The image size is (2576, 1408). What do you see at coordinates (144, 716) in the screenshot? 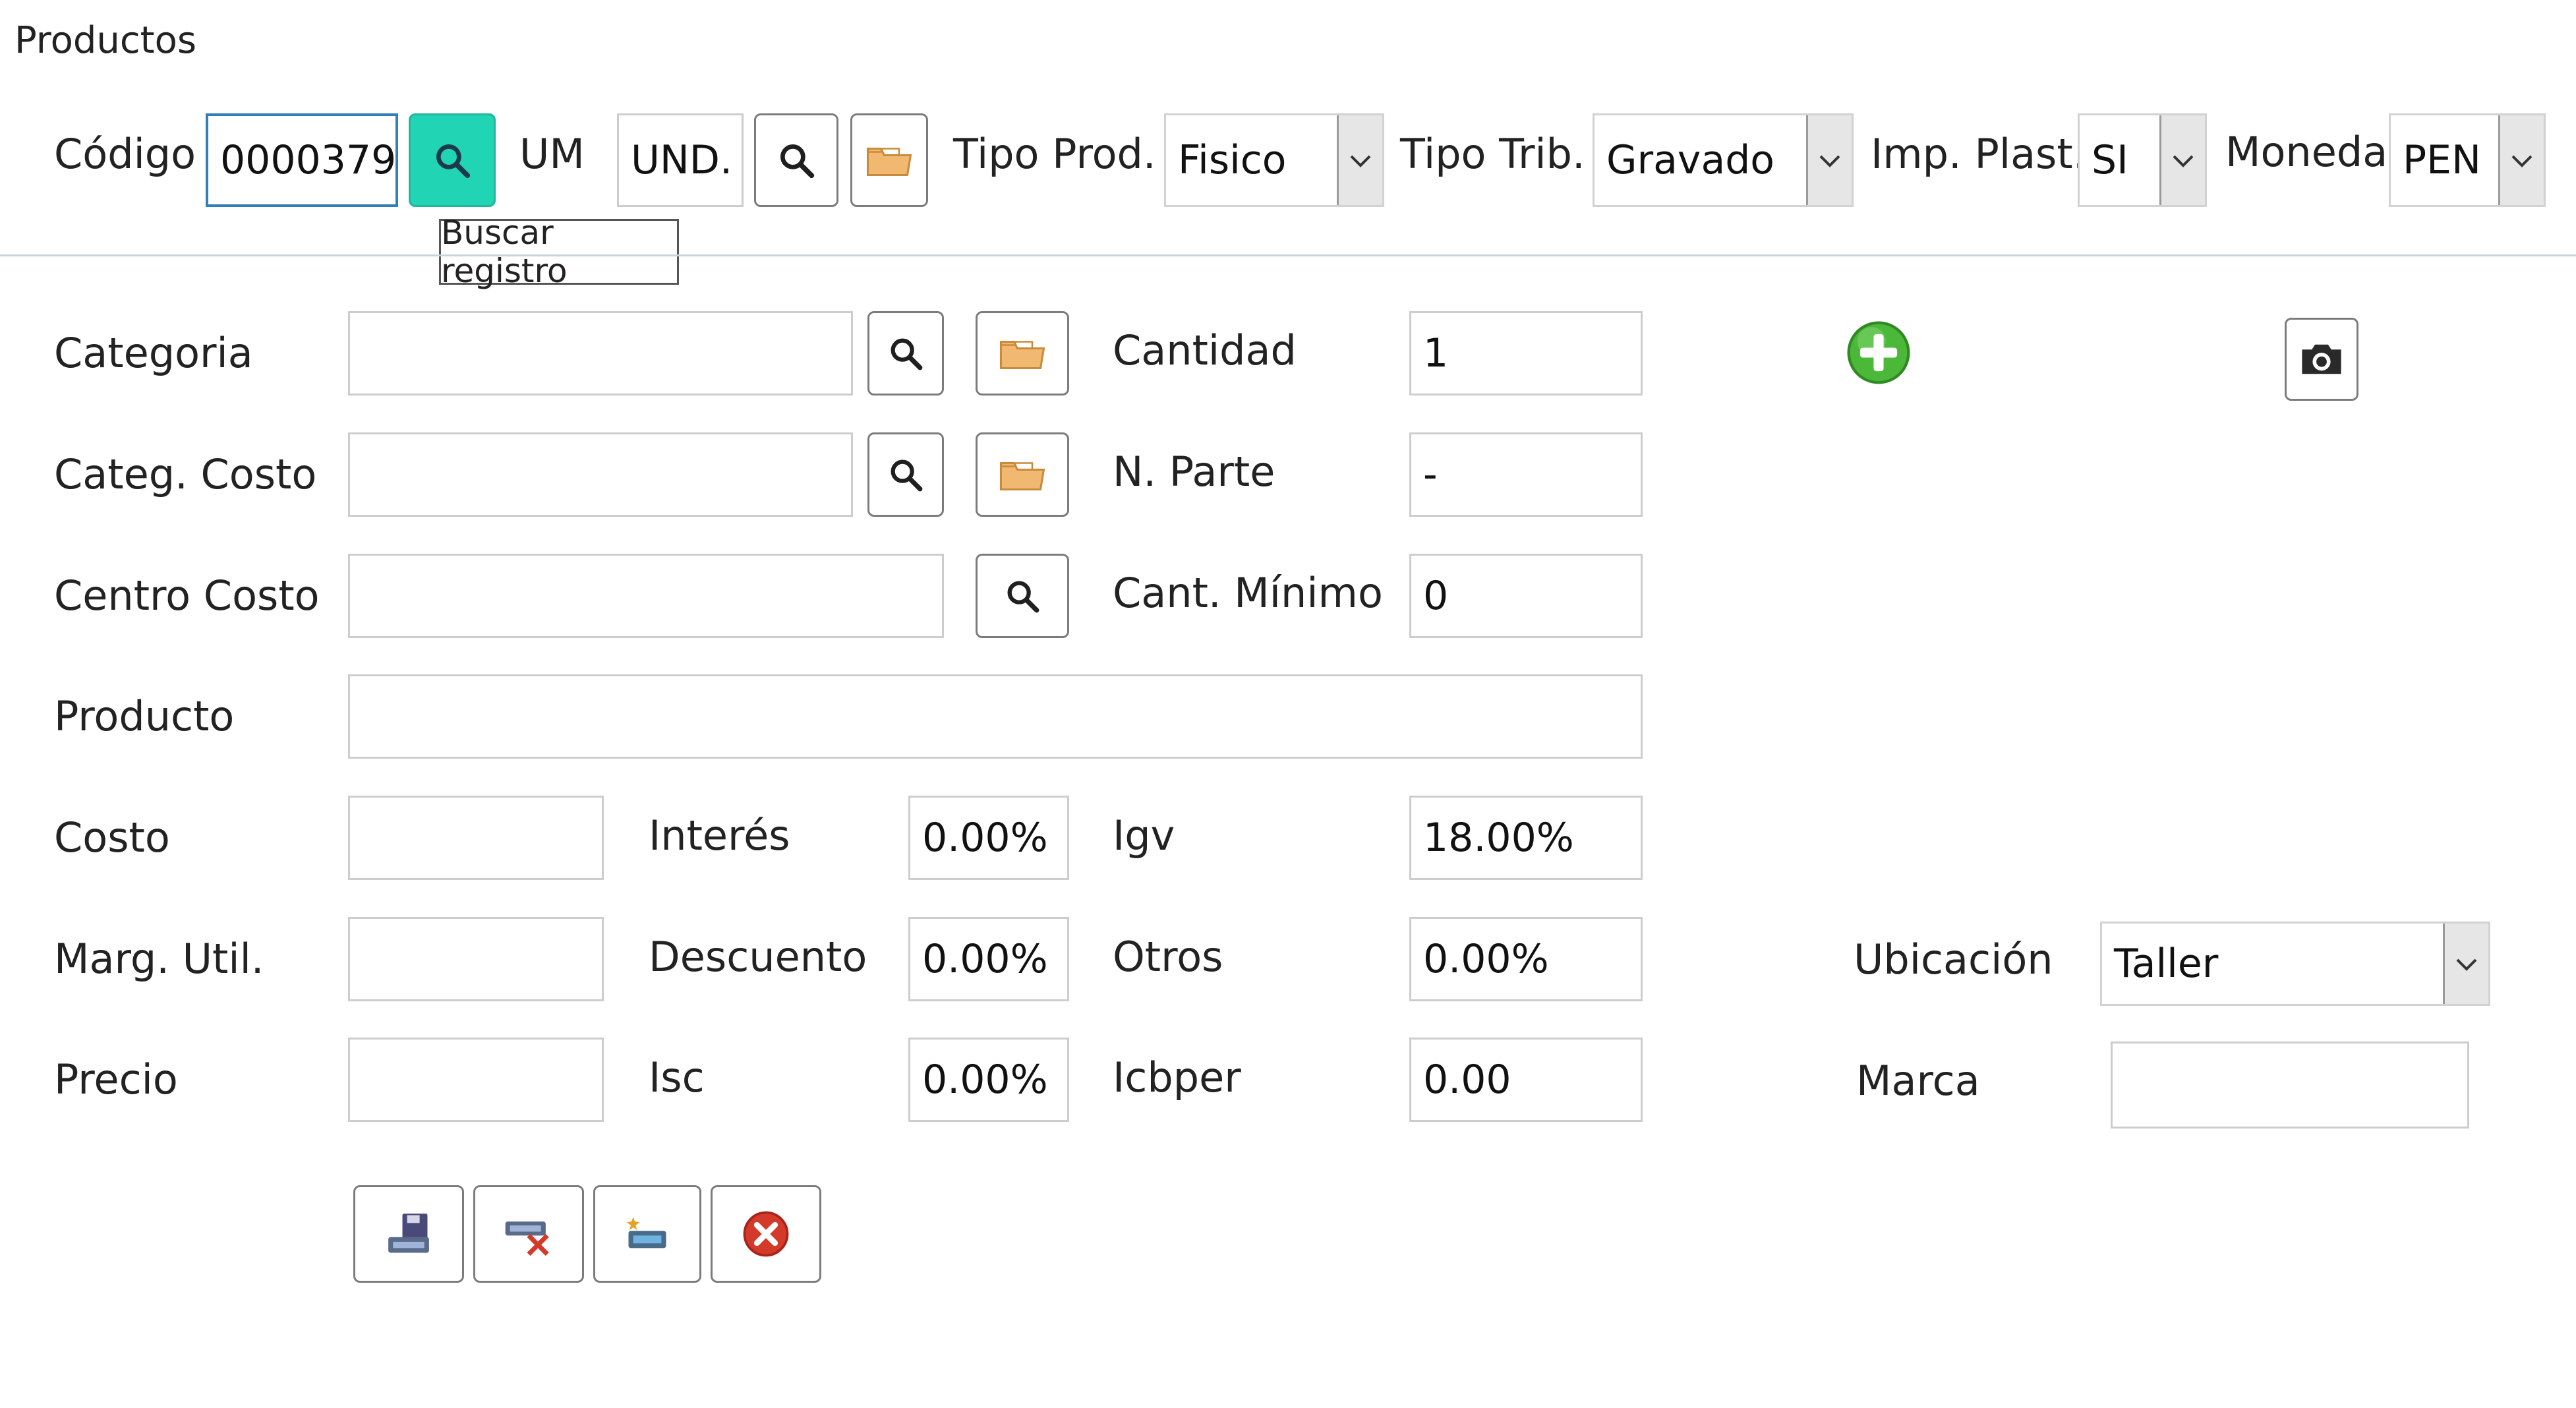
I see `producto-label: Producto` at bounding box center [144, 716].